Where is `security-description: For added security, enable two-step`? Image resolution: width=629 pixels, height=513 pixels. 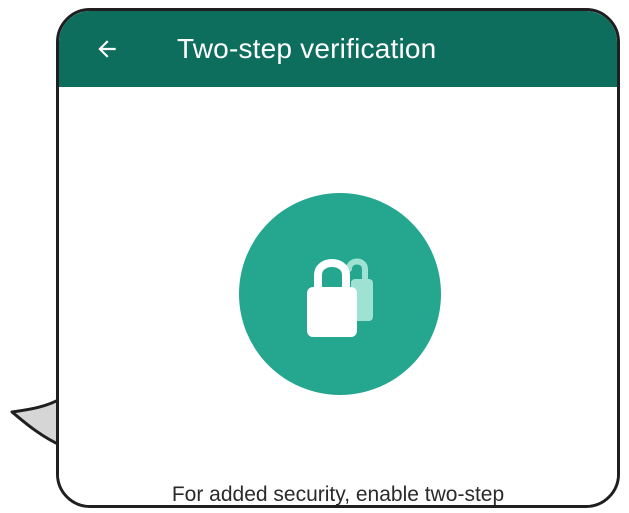 security-description: For added security, enable two-step is located at coordinates (338, 494).